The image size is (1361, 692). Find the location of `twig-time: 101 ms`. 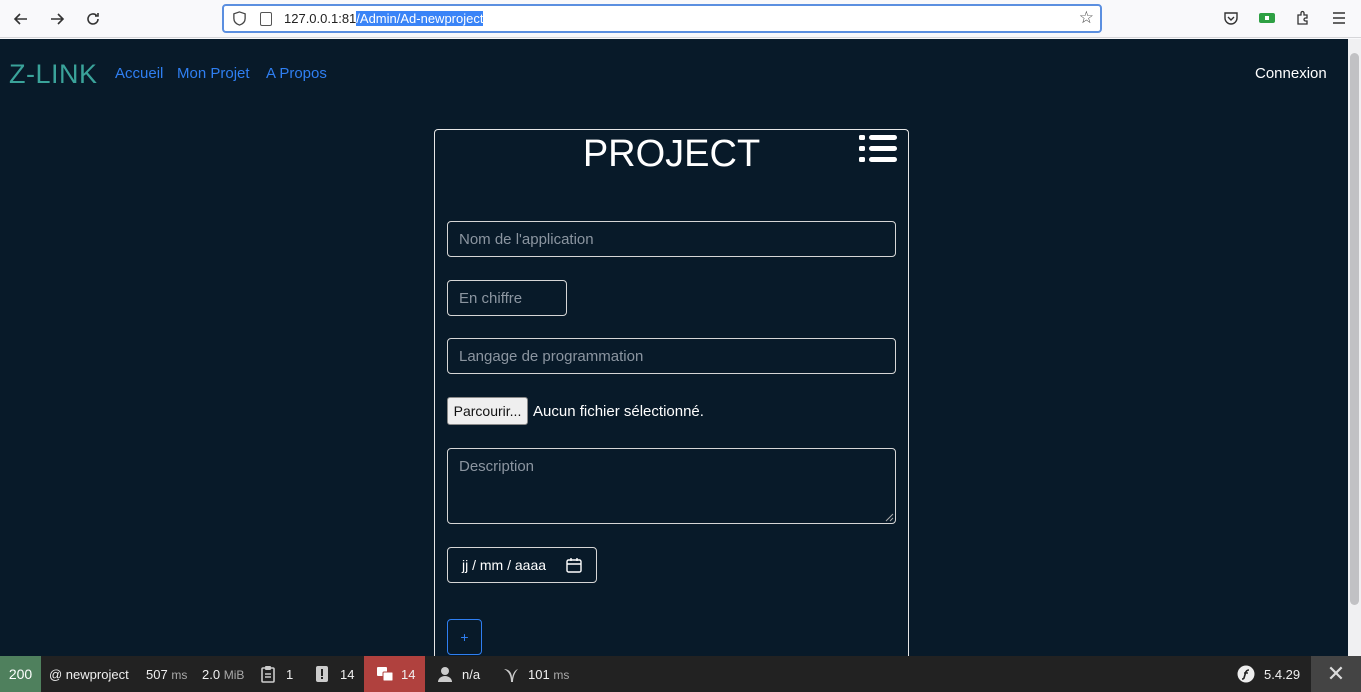

twig-time: 101 ms is located at coordinates (548, 674).